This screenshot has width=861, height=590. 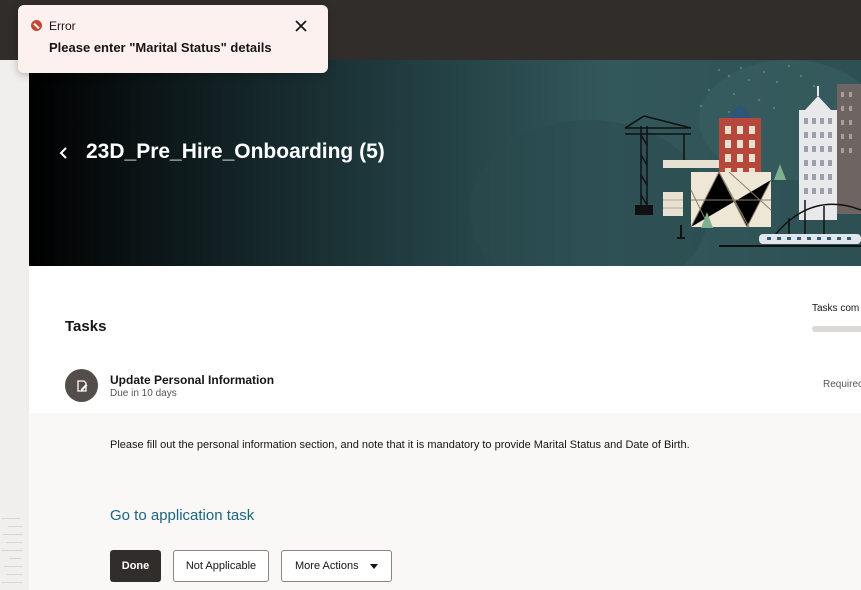 I want to click on chevron-left-icon, so click(x=63, y=153).